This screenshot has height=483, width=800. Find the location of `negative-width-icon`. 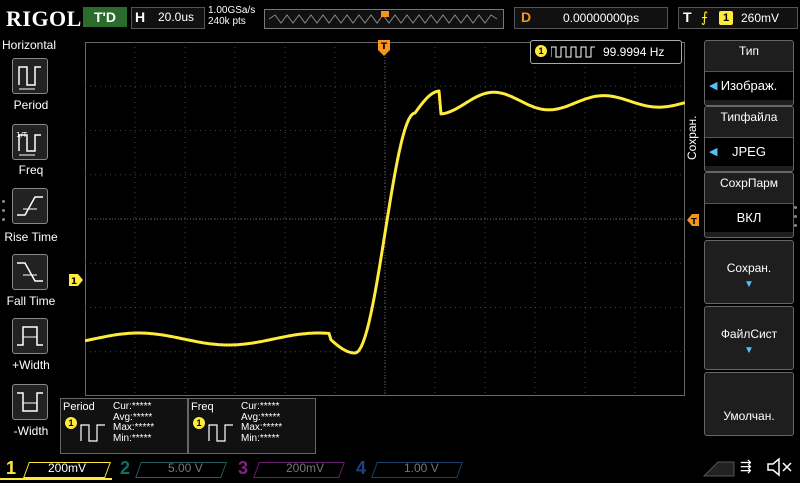

negative-width-icon is located at coordinates (30, 402).